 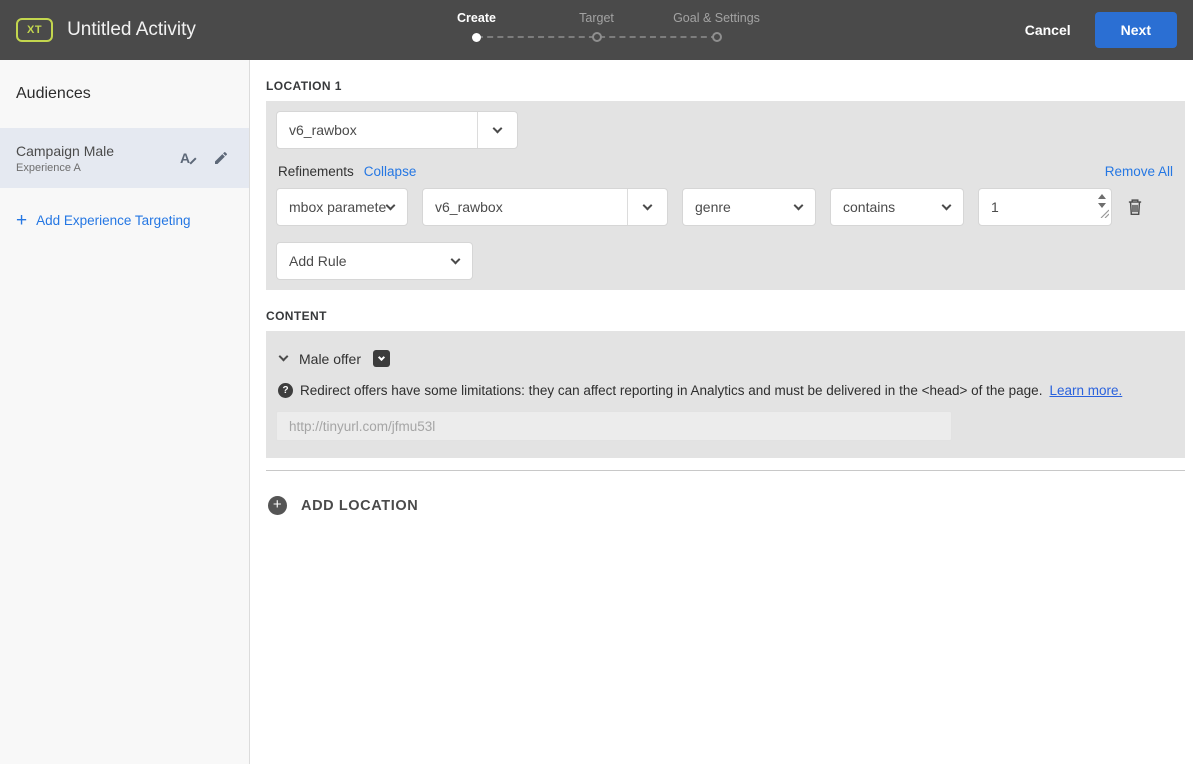 What do you see at coordinates (338, 207) in the screenshot?
I see `rule-type-value: mbox parameter` at bounding box center [338, 207].